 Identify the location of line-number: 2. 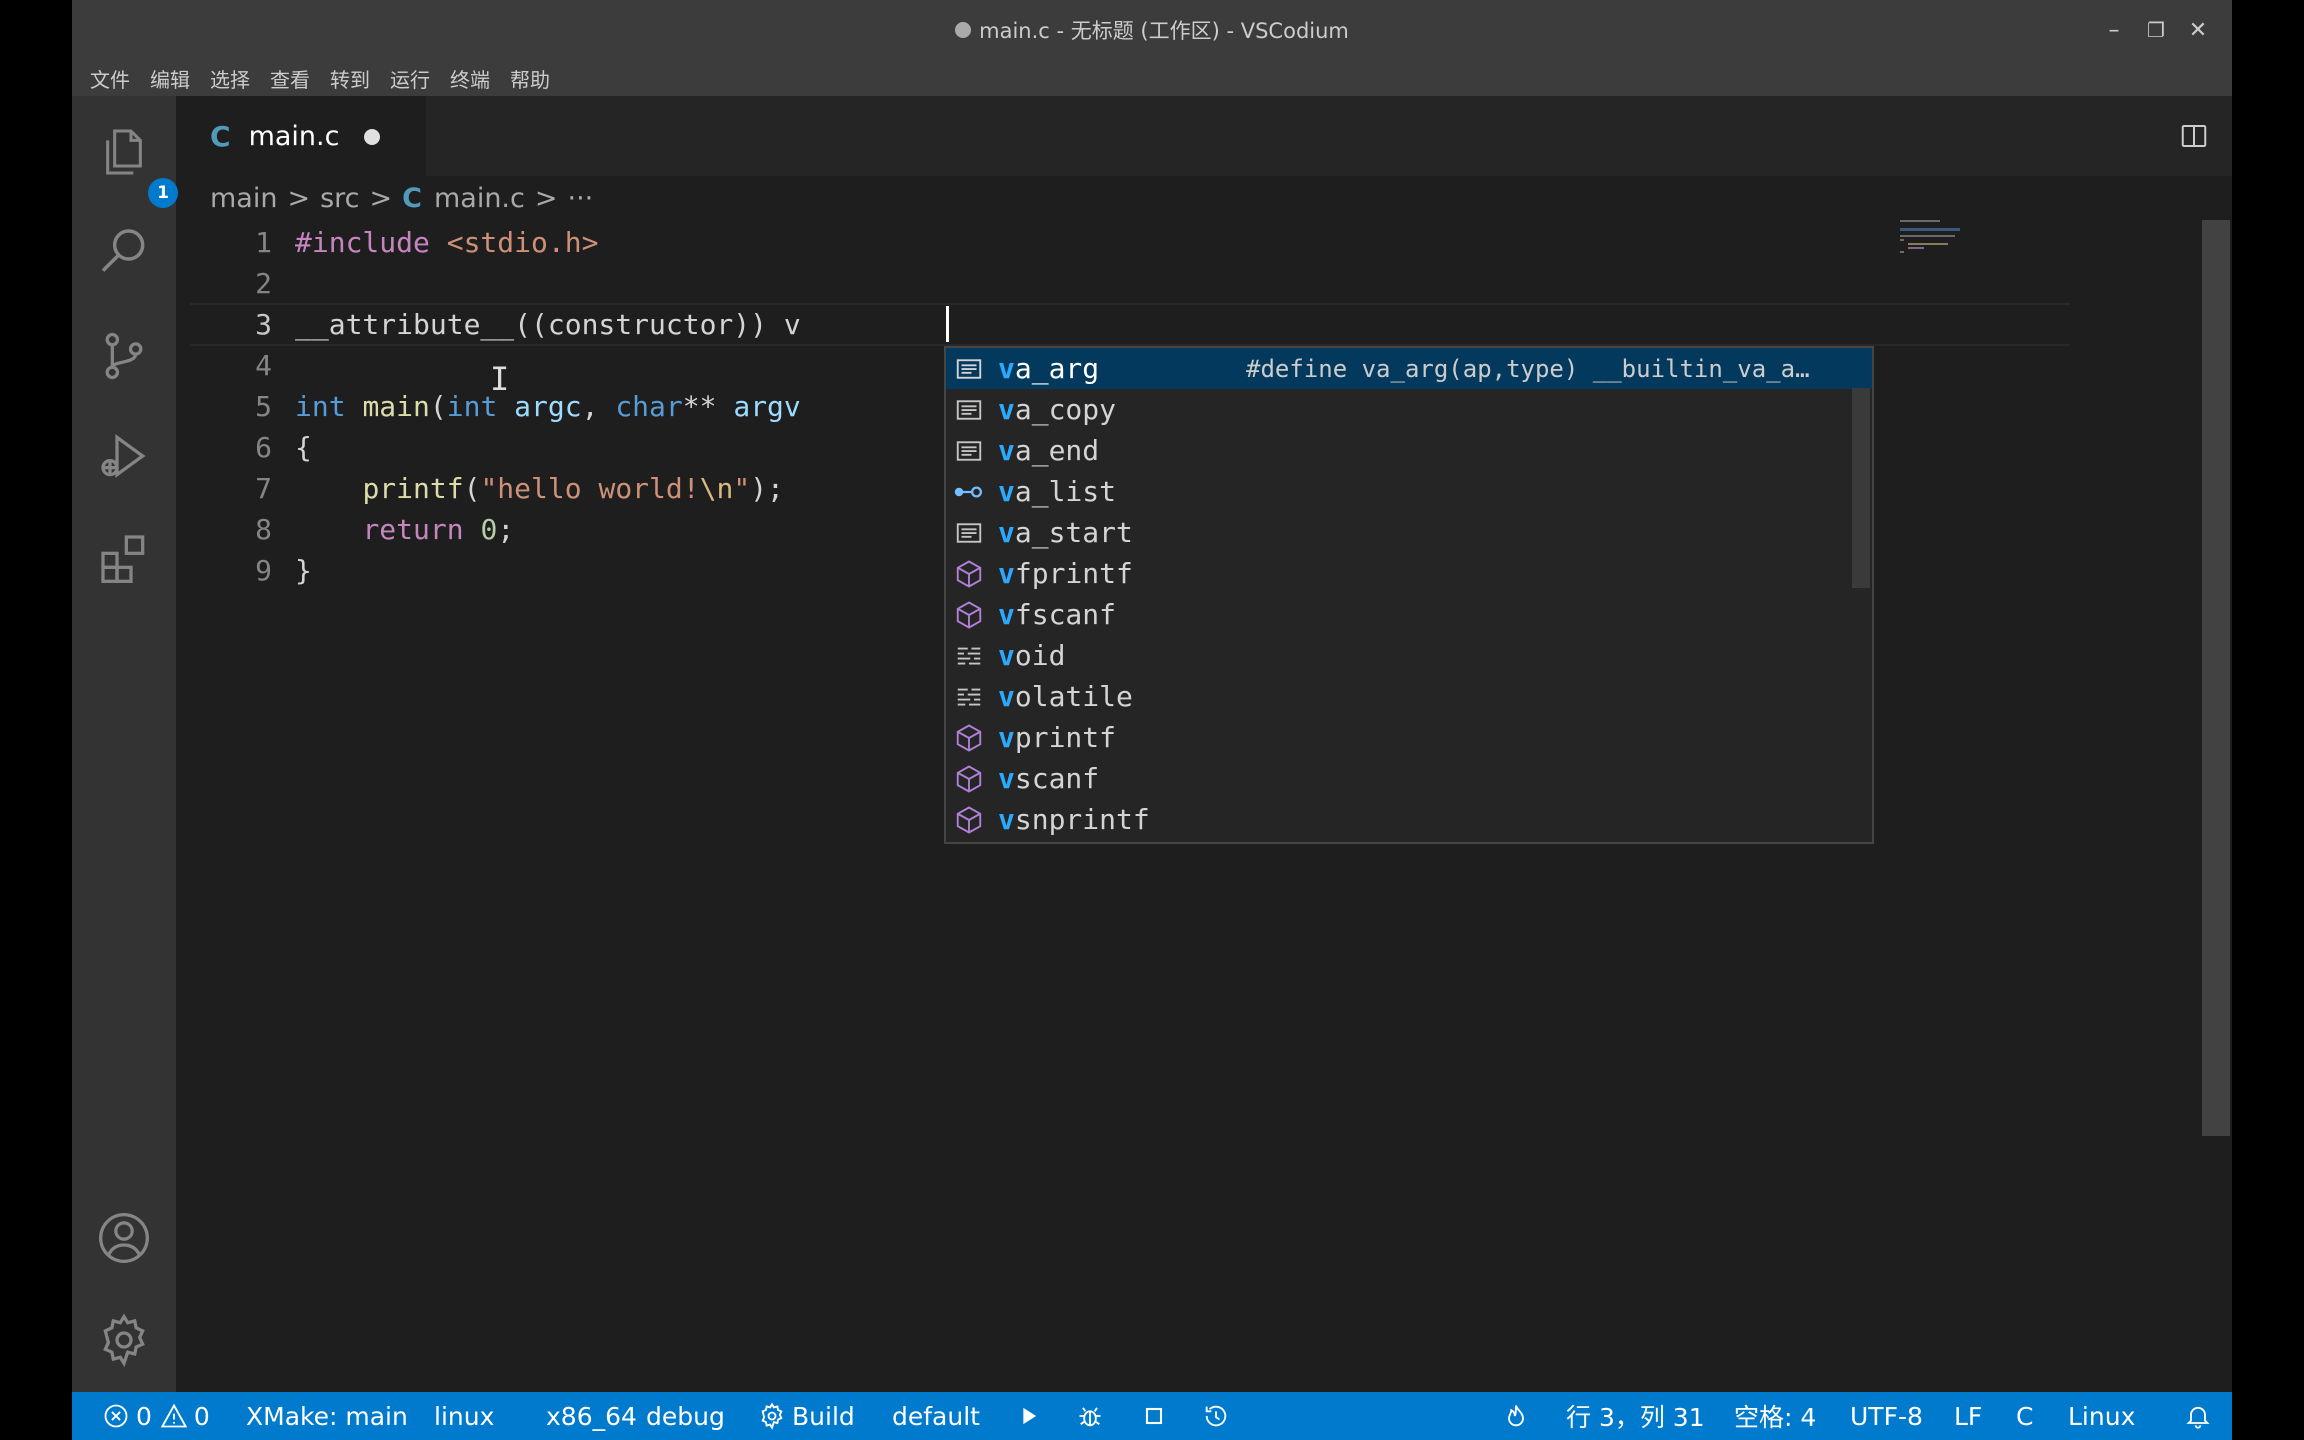
(263, 283).